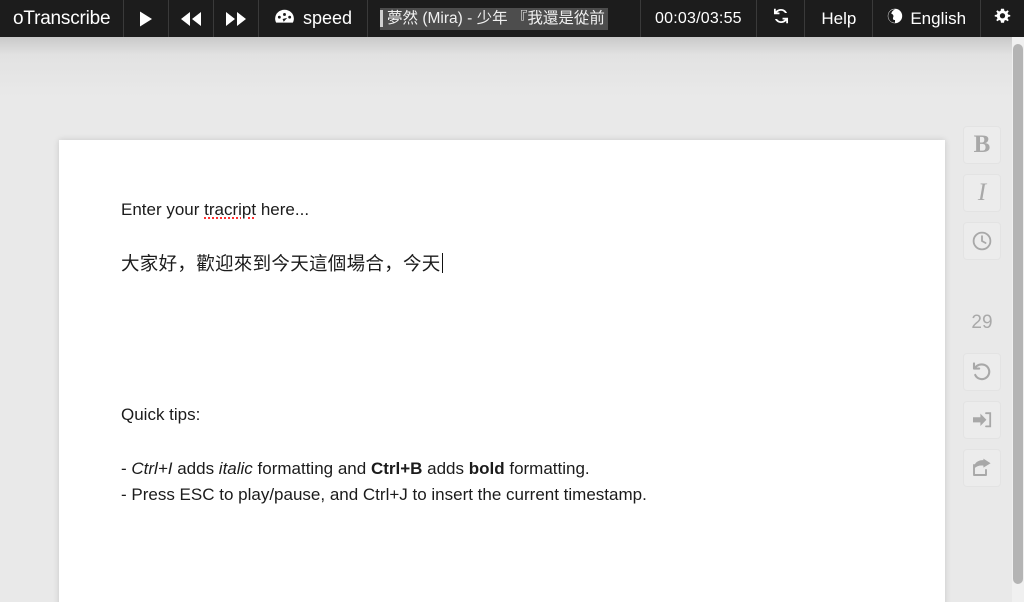 The width and height of the screenshot is (1024, 602). I want to click on track-title-value-wrap: 夢然 (Mira) - 少年 『我還是從前, so click(494, 18).